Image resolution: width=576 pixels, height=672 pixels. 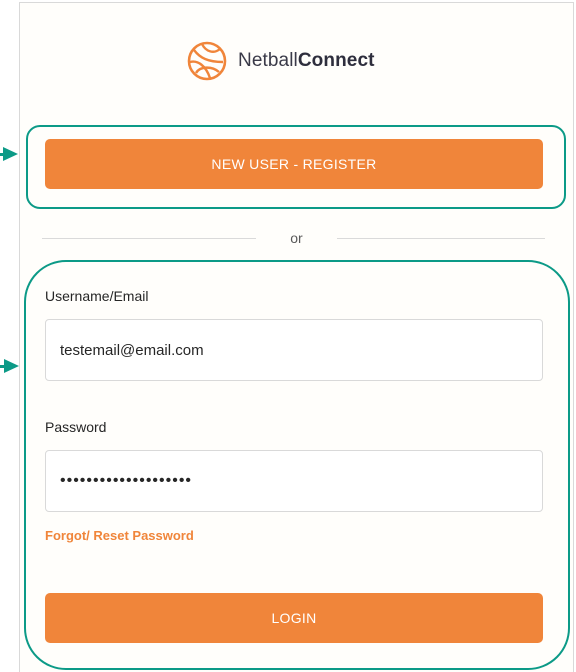 I want to click on brand-logo: NetballConnect, so click(x=280, y=61).